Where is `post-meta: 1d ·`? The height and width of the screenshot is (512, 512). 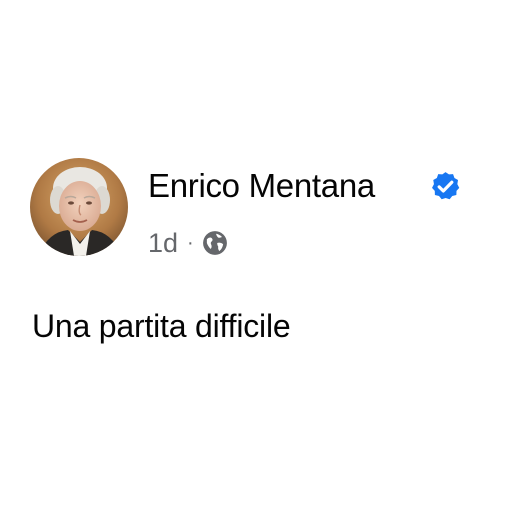 post-meta: 1d · is located at coordinates (188, 243).